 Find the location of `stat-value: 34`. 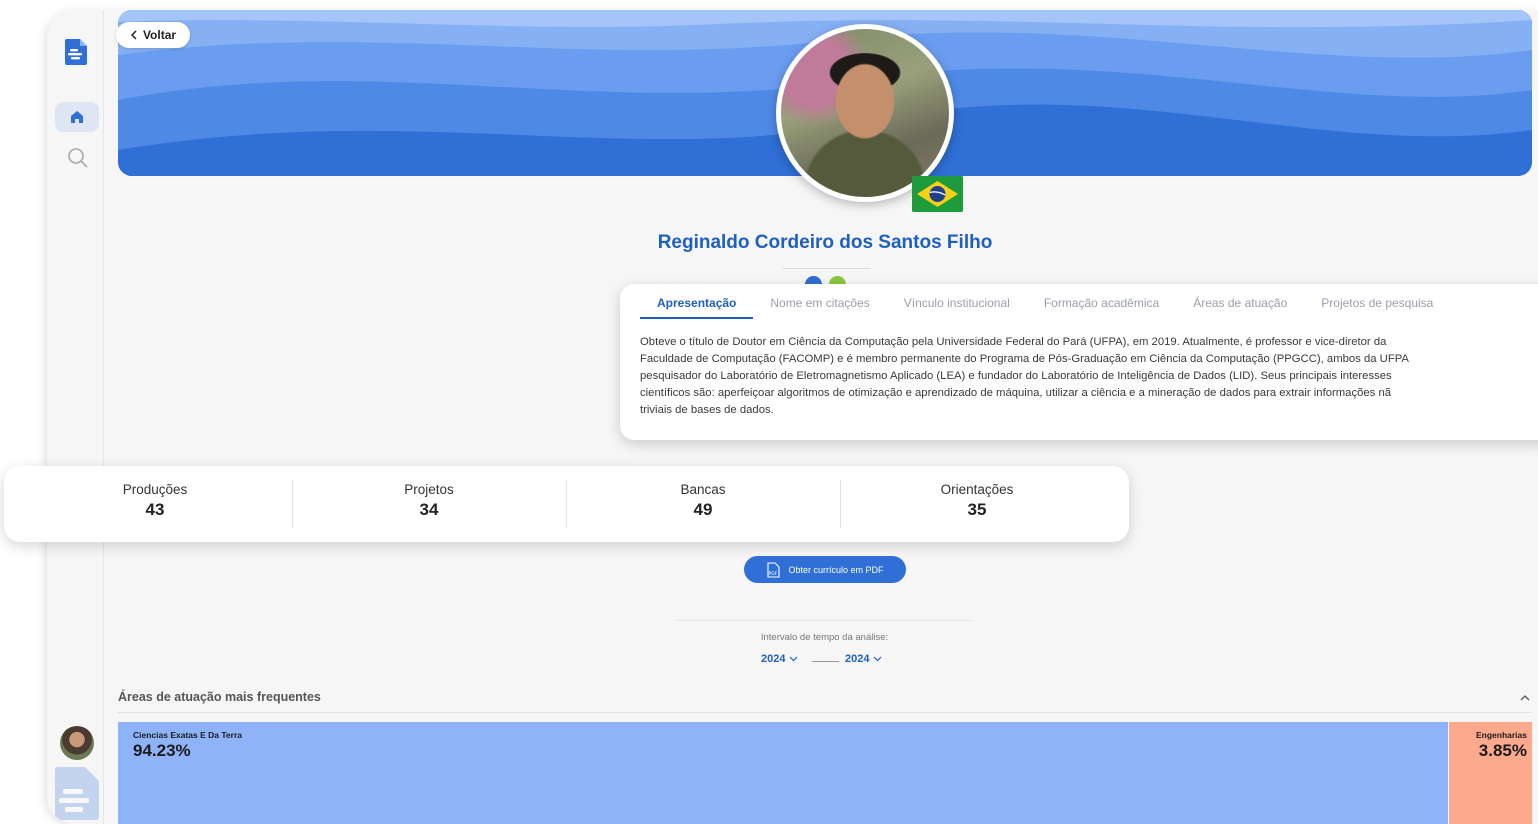

stat-value: 34 is located at coordinates (429, 509).